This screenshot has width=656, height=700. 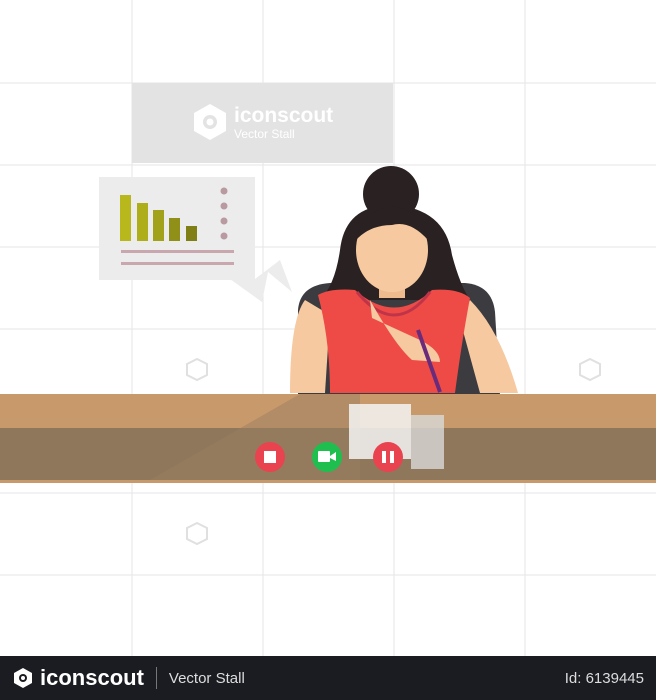 I want to click on iconscout-logo-icon, so click(x=23, y=678).